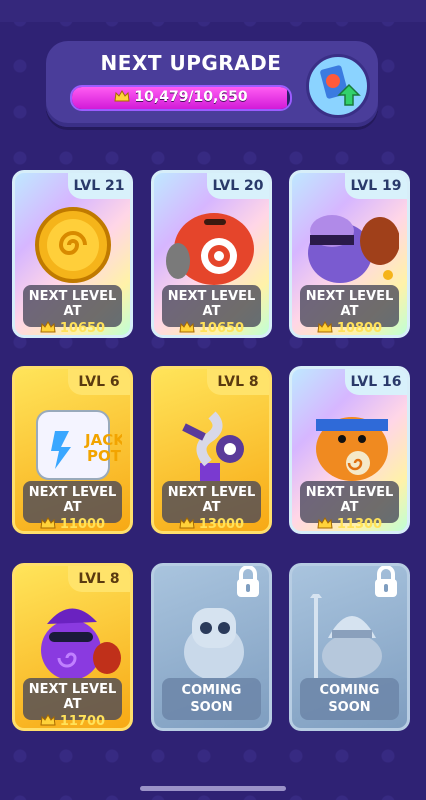  I want to click on card-info-box: NEXT LEVEL AT 11700, so click(72, 703).